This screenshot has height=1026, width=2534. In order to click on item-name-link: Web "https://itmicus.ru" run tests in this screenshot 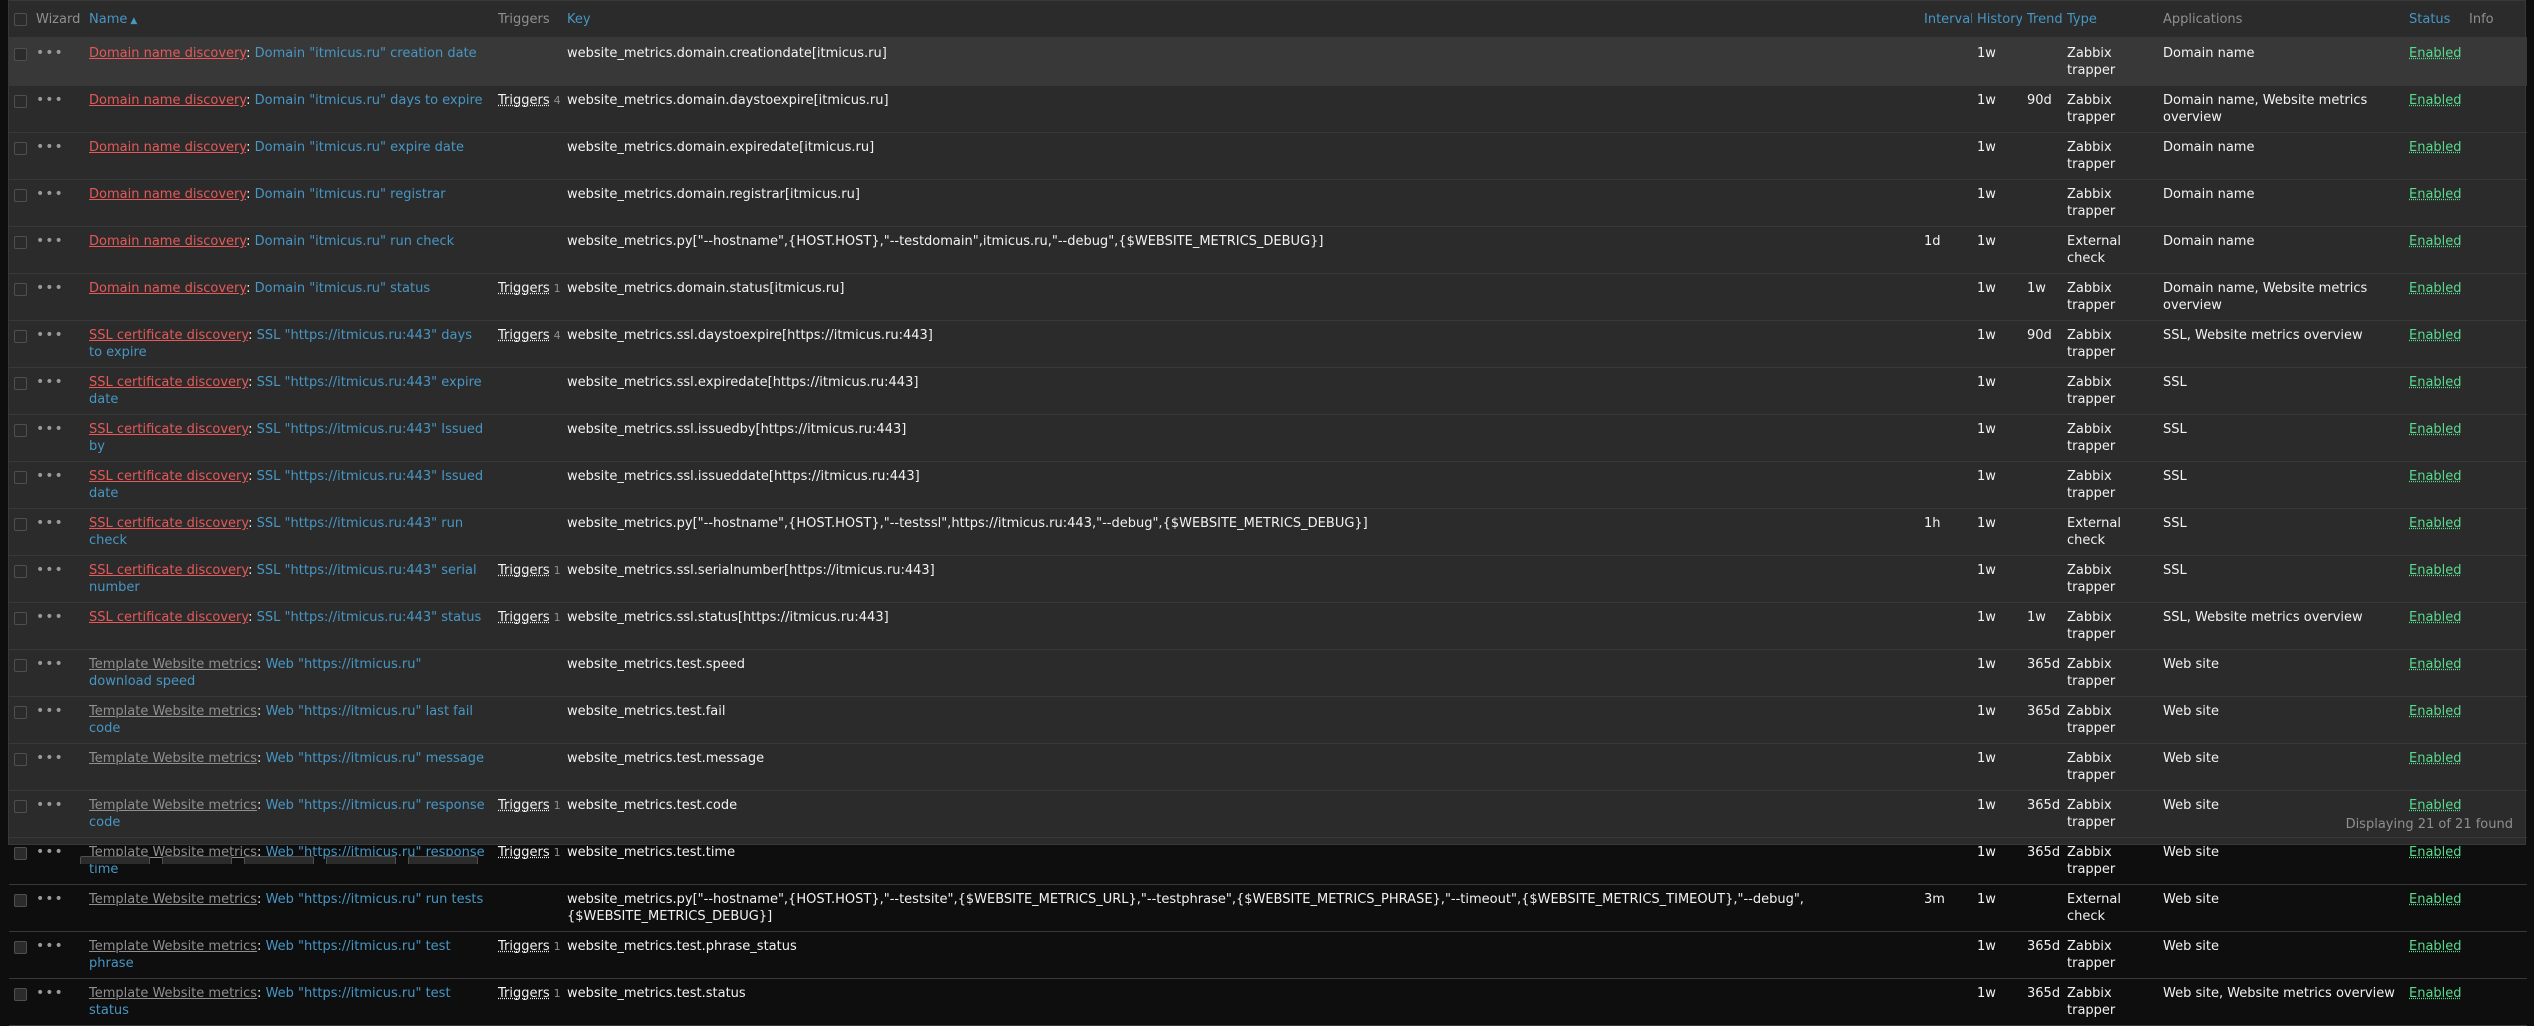, I will do `click(375, 899)`.